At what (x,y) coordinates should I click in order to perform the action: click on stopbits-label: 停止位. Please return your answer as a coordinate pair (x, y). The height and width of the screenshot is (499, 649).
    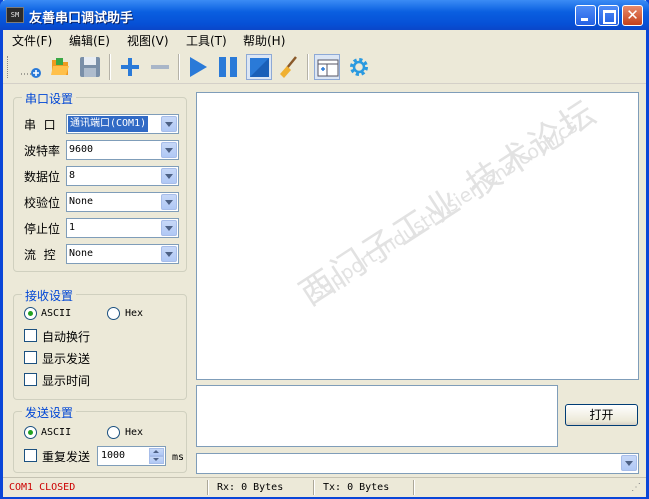
    Looking at the image, I should click on (42, 229).